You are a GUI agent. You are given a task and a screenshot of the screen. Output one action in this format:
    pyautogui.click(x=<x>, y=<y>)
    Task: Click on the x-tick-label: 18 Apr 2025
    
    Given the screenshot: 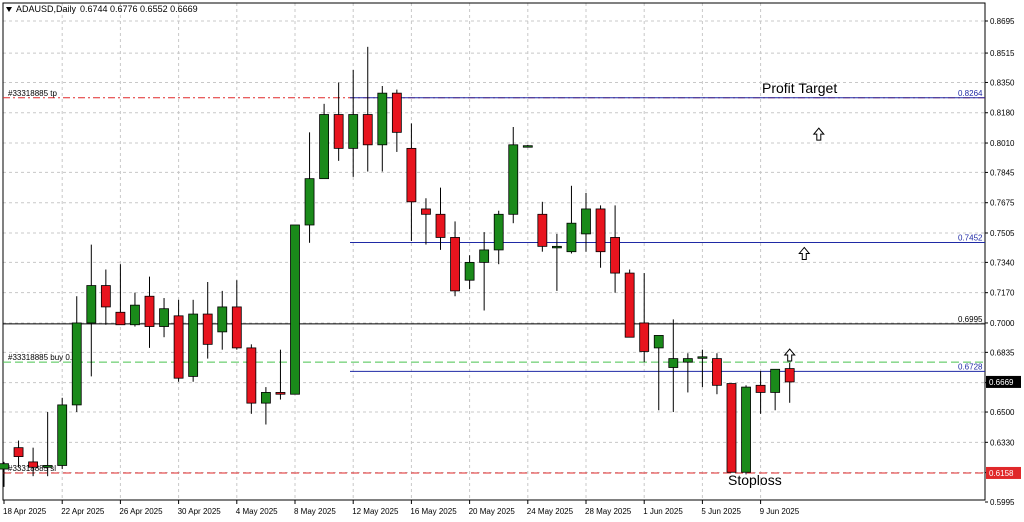 What is the action you would take?
    pyautogui.click(x=25, y=511)
    